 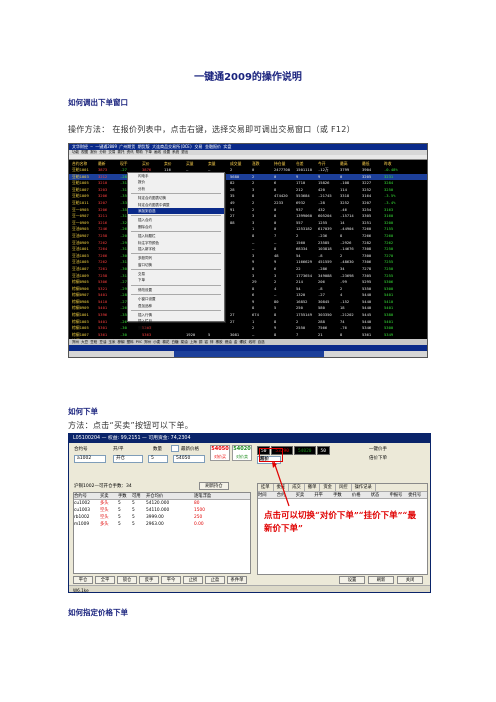 What do you see at coordinates (248, 210) in the screenshot?
I see `quote-row: 豆一09053206-3532109120937432-4632543163` at bounding box center [248, 210].